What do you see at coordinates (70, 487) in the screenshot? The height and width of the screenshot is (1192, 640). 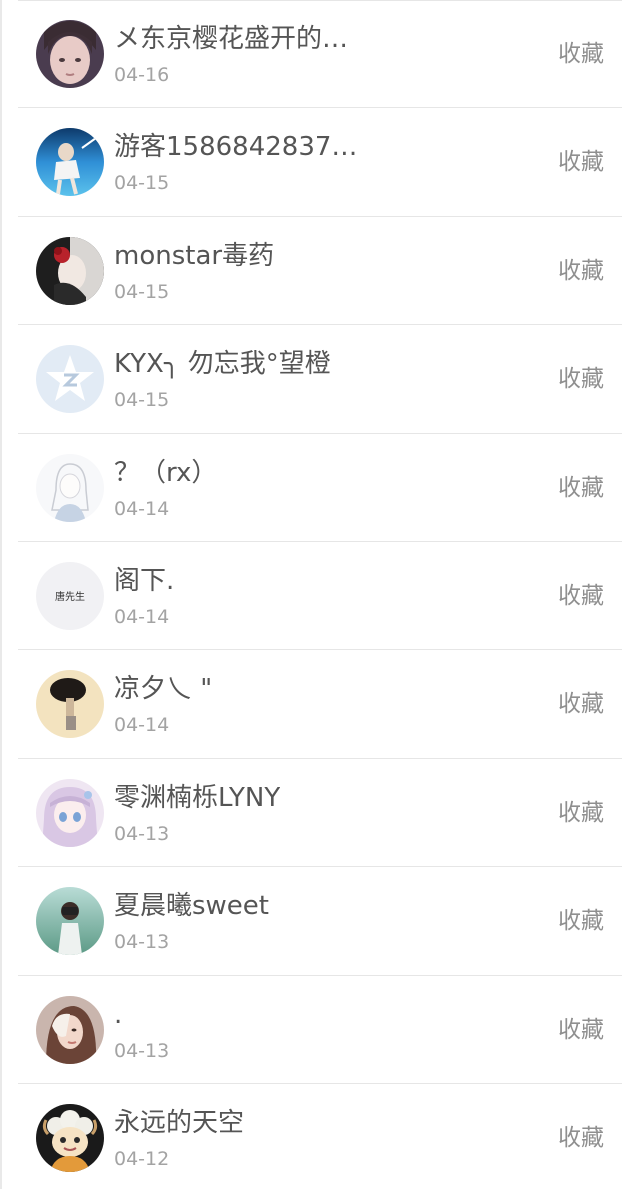 I see `sketch-girl-avatar` at bounding box center [70, 487].